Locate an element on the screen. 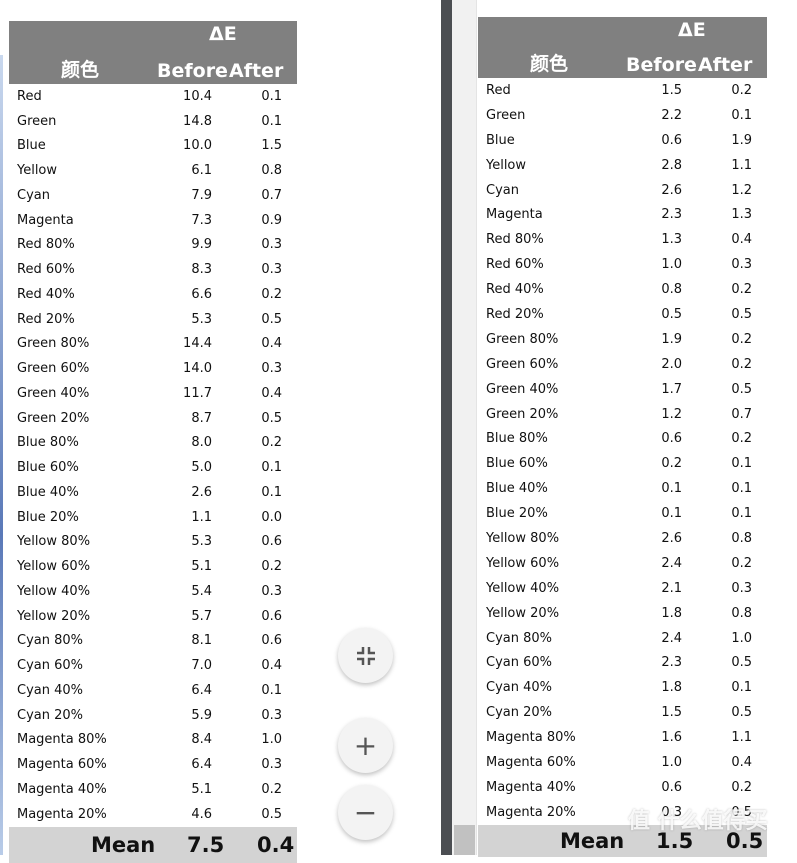 Image resolution: width=797 pixels, height=863 pixels. zoom-out-button: − is located at coordinates (365, 812).